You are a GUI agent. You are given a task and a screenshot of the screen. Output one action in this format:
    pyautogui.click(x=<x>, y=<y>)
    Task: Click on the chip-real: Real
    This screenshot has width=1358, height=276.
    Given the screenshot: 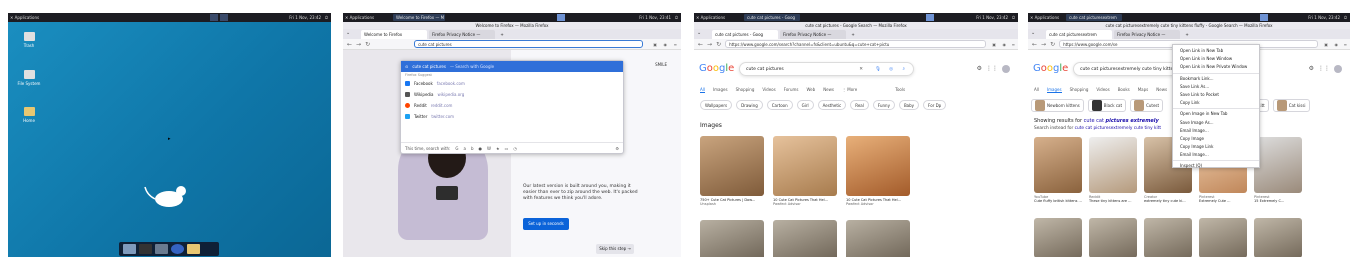 What is the action you would take?
    pyautogui.click(x=859, y=105)
    